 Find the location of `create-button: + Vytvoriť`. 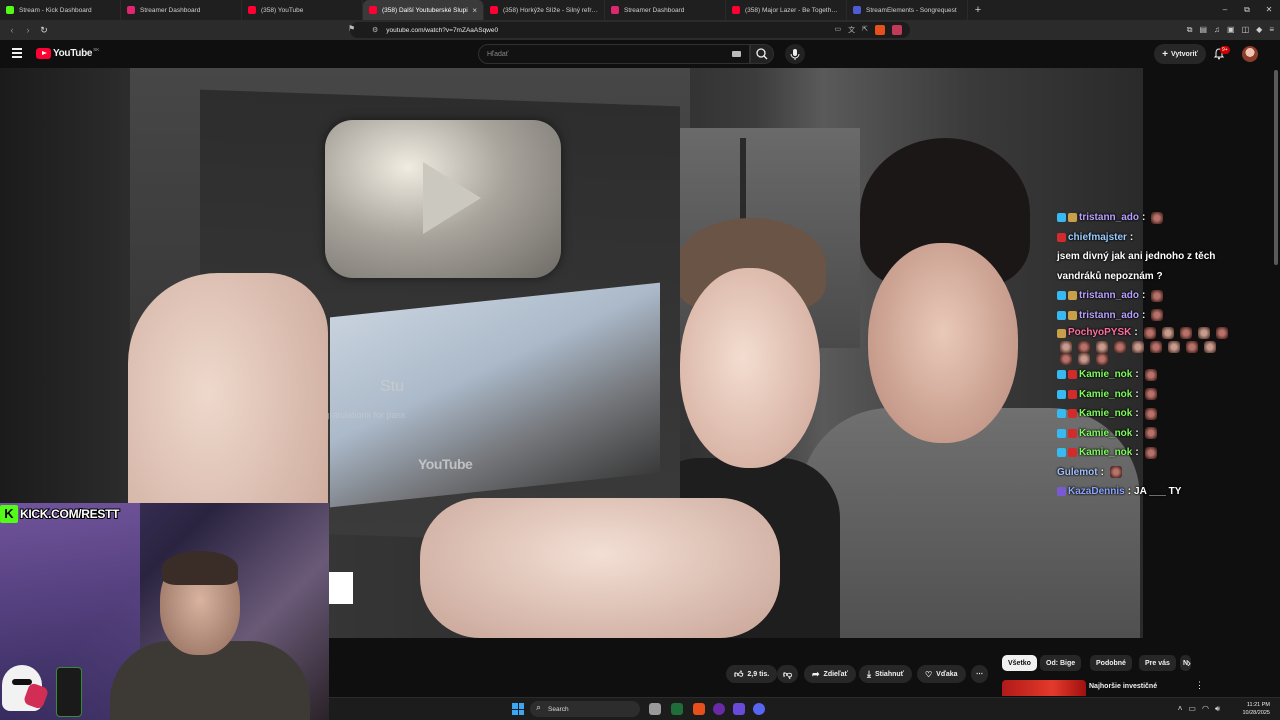

create-button: + Vytvoriť is located at coordinates (1180, 54).